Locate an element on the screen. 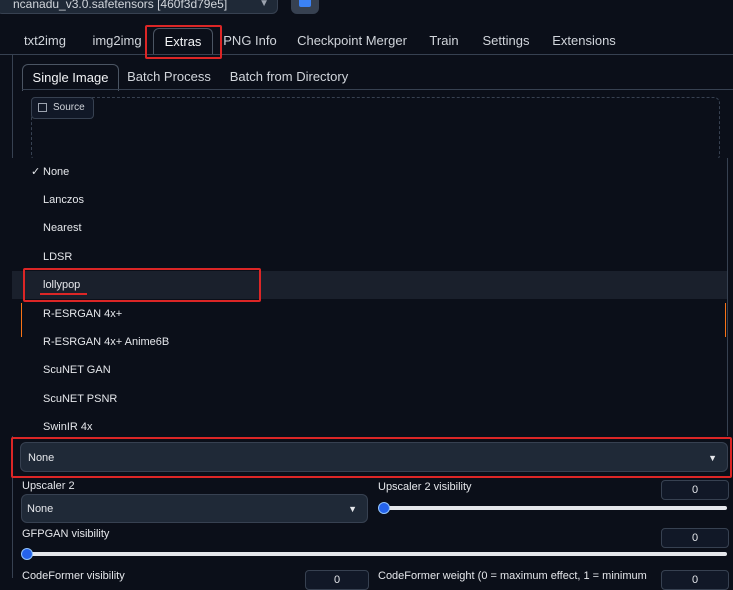  subtabs-divider is located at coordinates (377, 89).